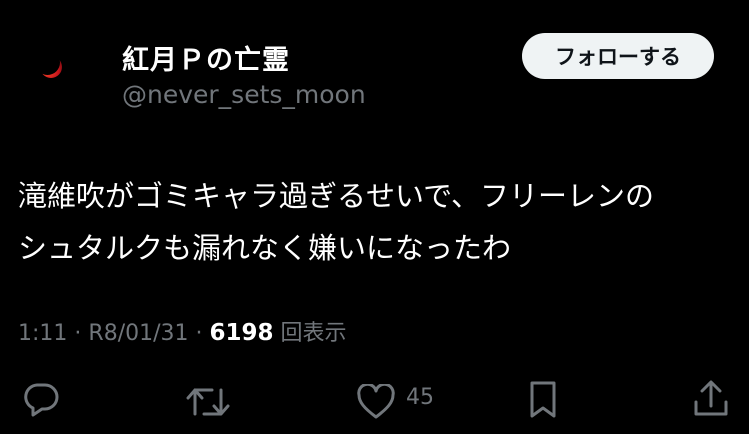 This screenshot has height=434, width=749. I want to click on tweet-line: 滝維吹がゴミキャラ過ぎるせいで、フリーレンの, so click(336, 196).